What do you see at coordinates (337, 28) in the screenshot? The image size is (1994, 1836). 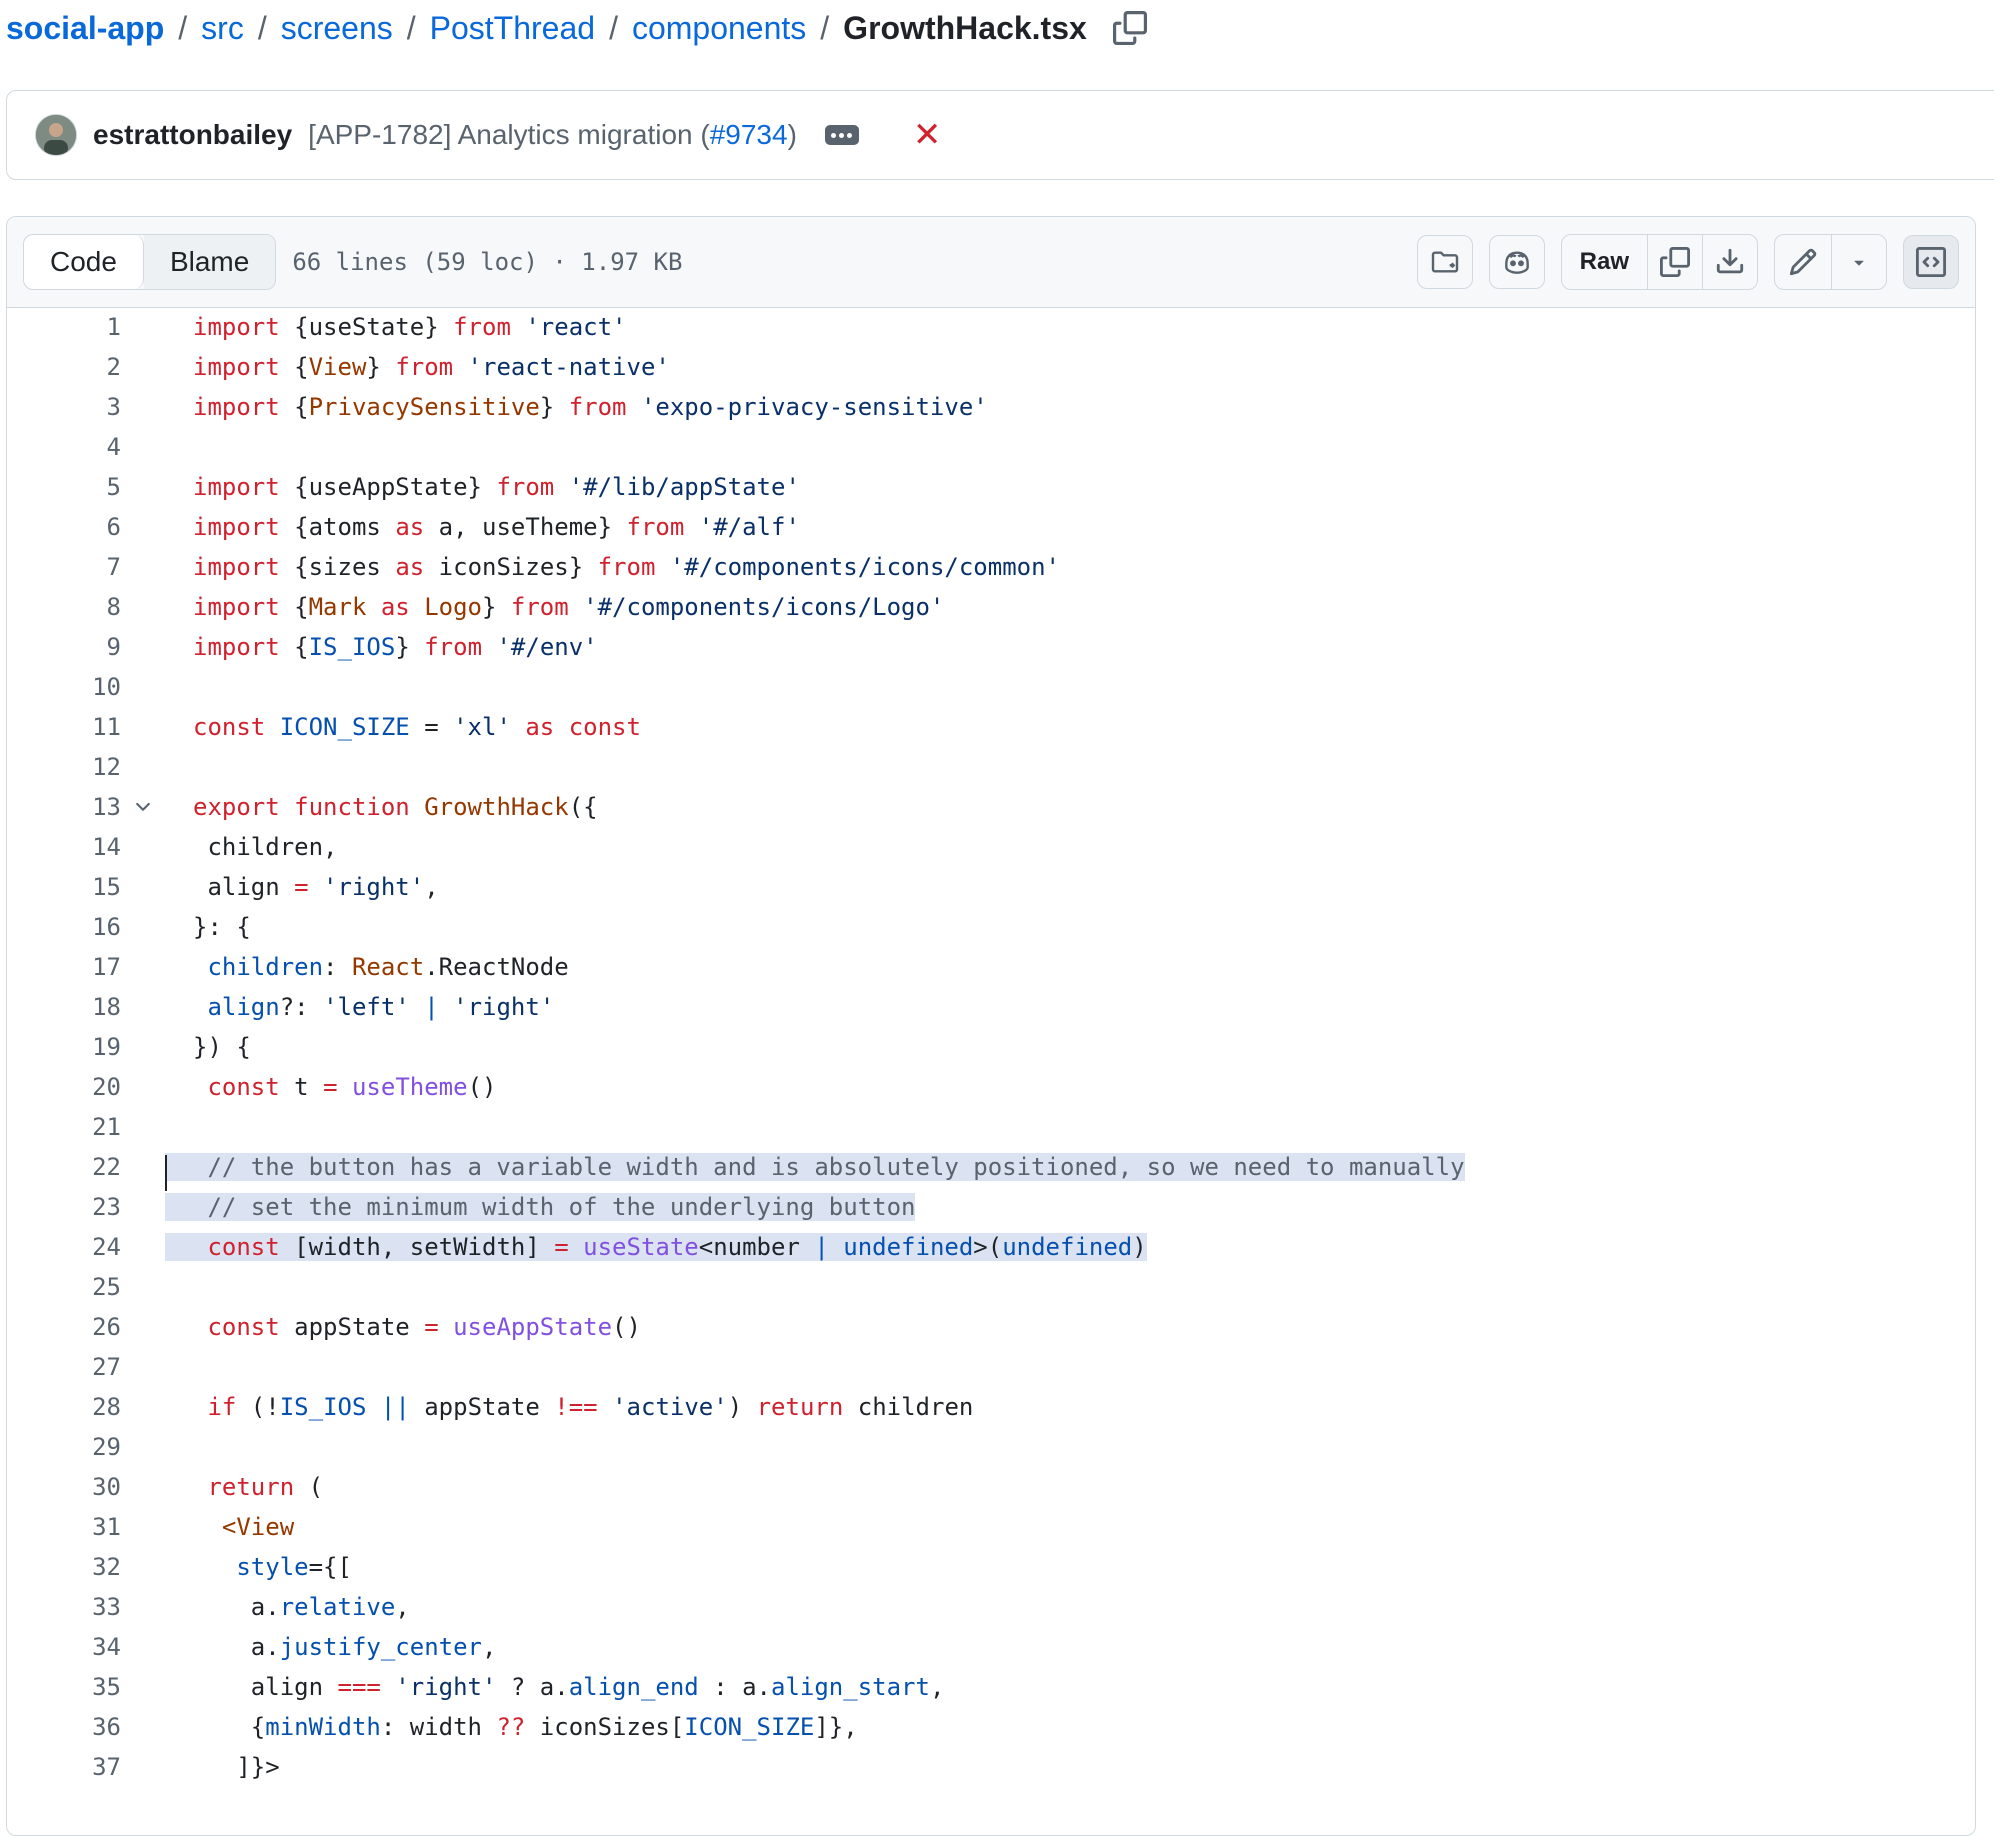 I see `breadcrumb-screens-link: screens` at bounding box center [337, 28].